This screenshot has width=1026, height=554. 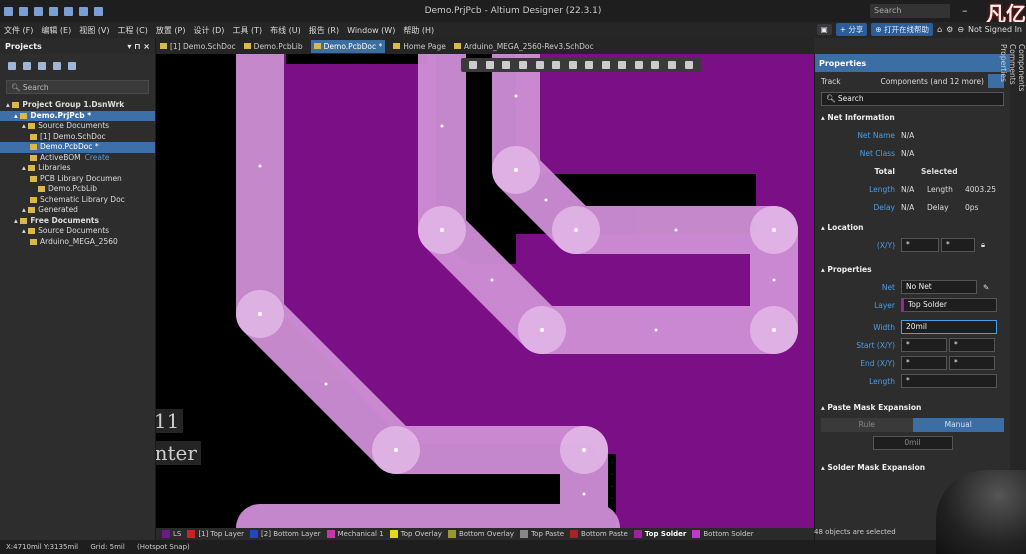 I want to click on rect-icon, so click(x=638, y=65).